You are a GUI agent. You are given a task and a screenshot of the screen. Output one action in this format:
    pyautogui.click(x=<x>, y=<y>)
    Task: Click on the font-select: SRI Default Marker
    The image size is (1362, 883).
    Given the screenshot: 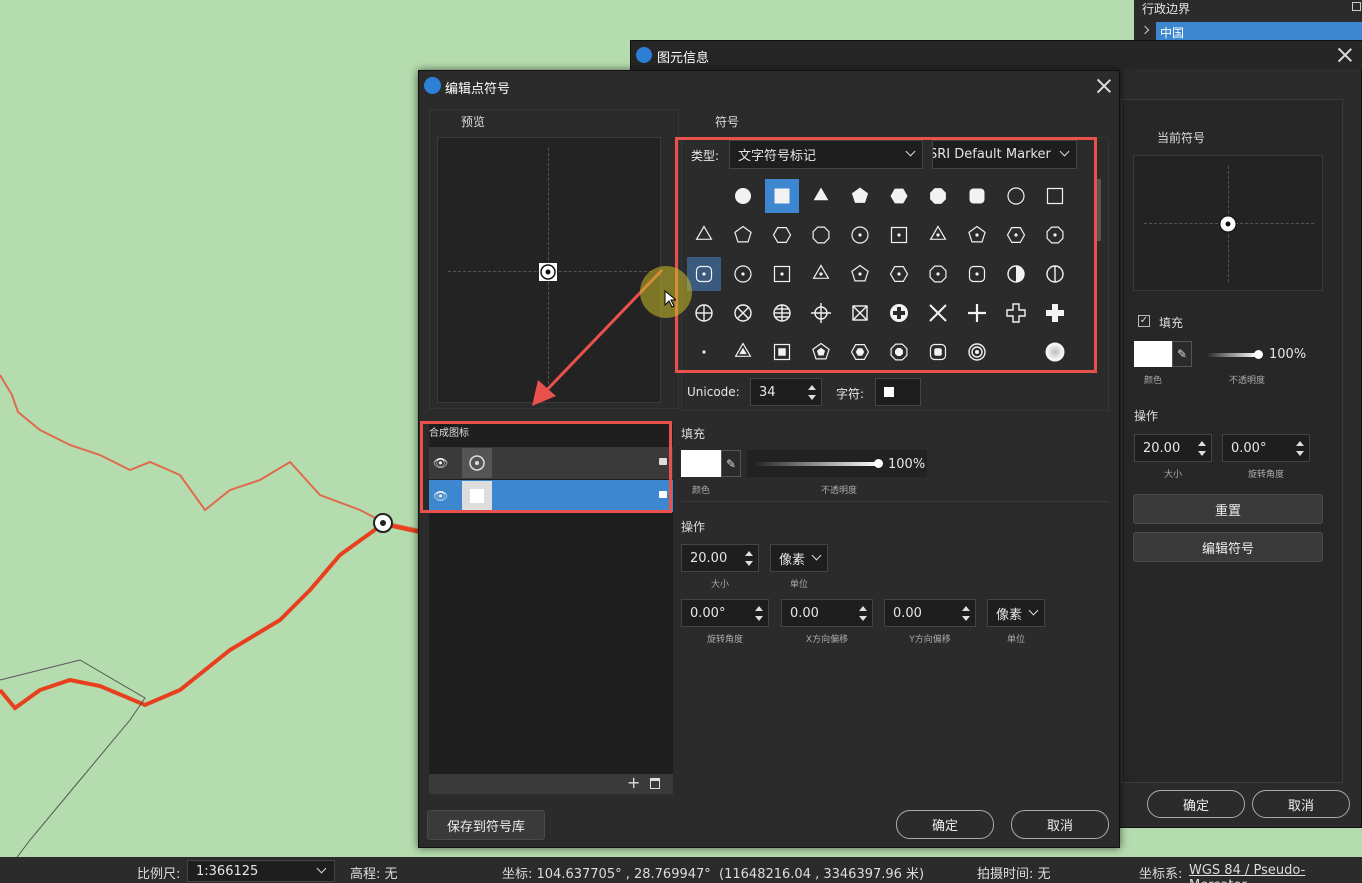 What is the action you would take?
    pyautogui.click(x=1004, y=154)
    